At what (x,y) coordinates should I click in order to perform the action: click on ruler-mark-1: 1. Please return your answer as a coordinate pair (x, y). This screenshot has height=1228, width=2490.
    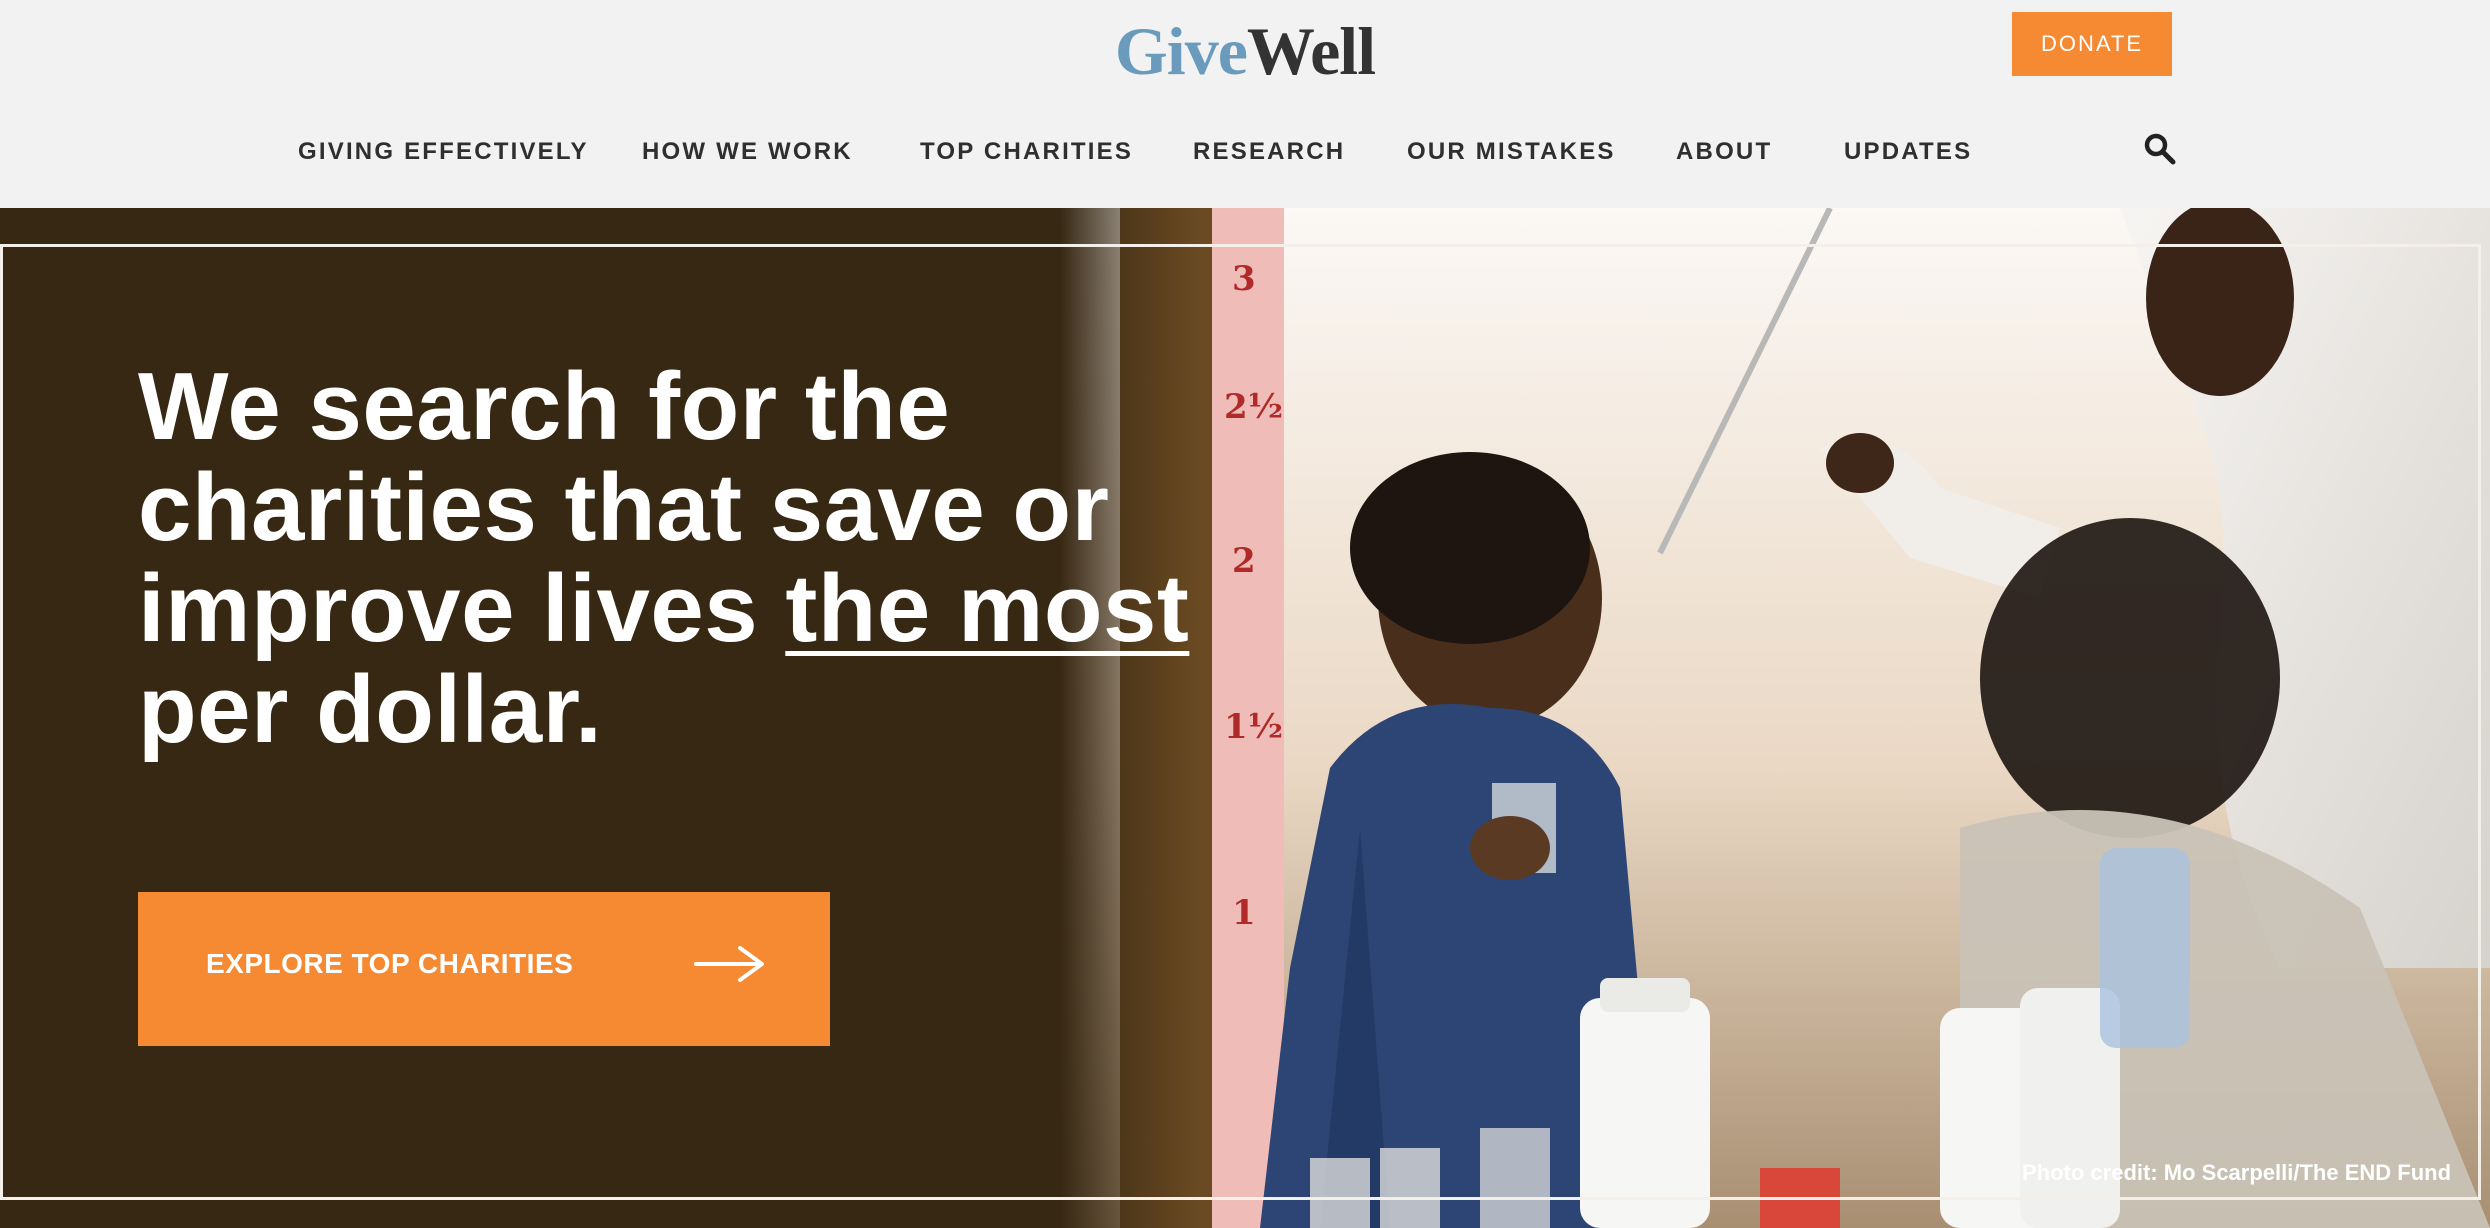
    Looking at the image, I should click on (1244, 913).